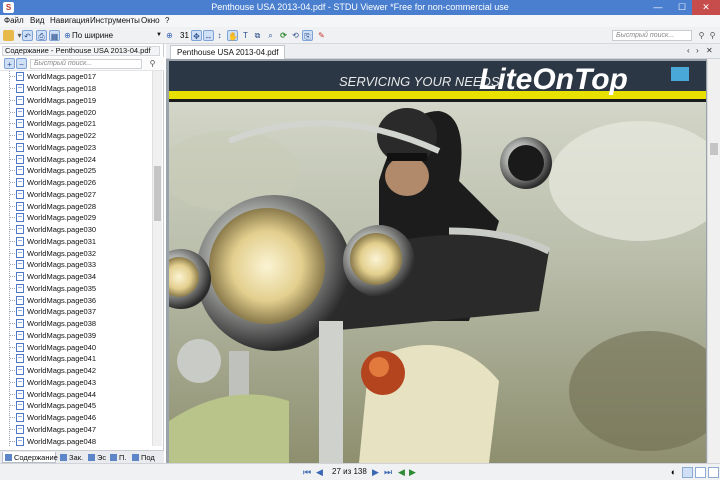 The height and width of the screenshot is (480, 720). I want to click on tree-item: WorldMags.page024, so click(53, 159).